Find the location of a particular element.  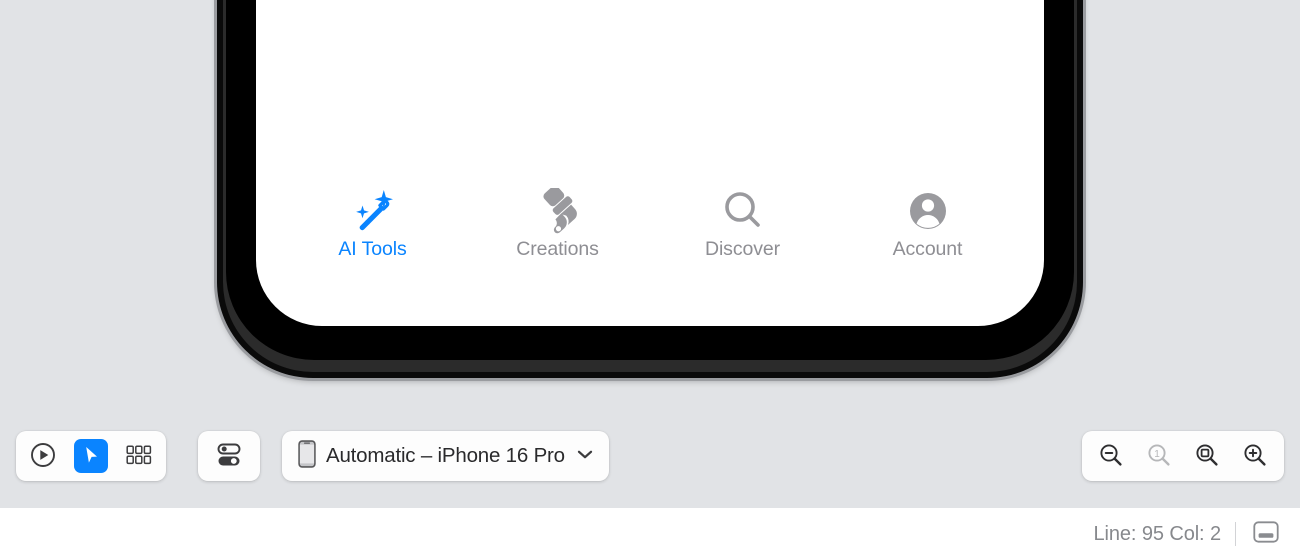

device-selector-value: Automatic – iPhone 16 Pro is located at coordinates (445, 455).